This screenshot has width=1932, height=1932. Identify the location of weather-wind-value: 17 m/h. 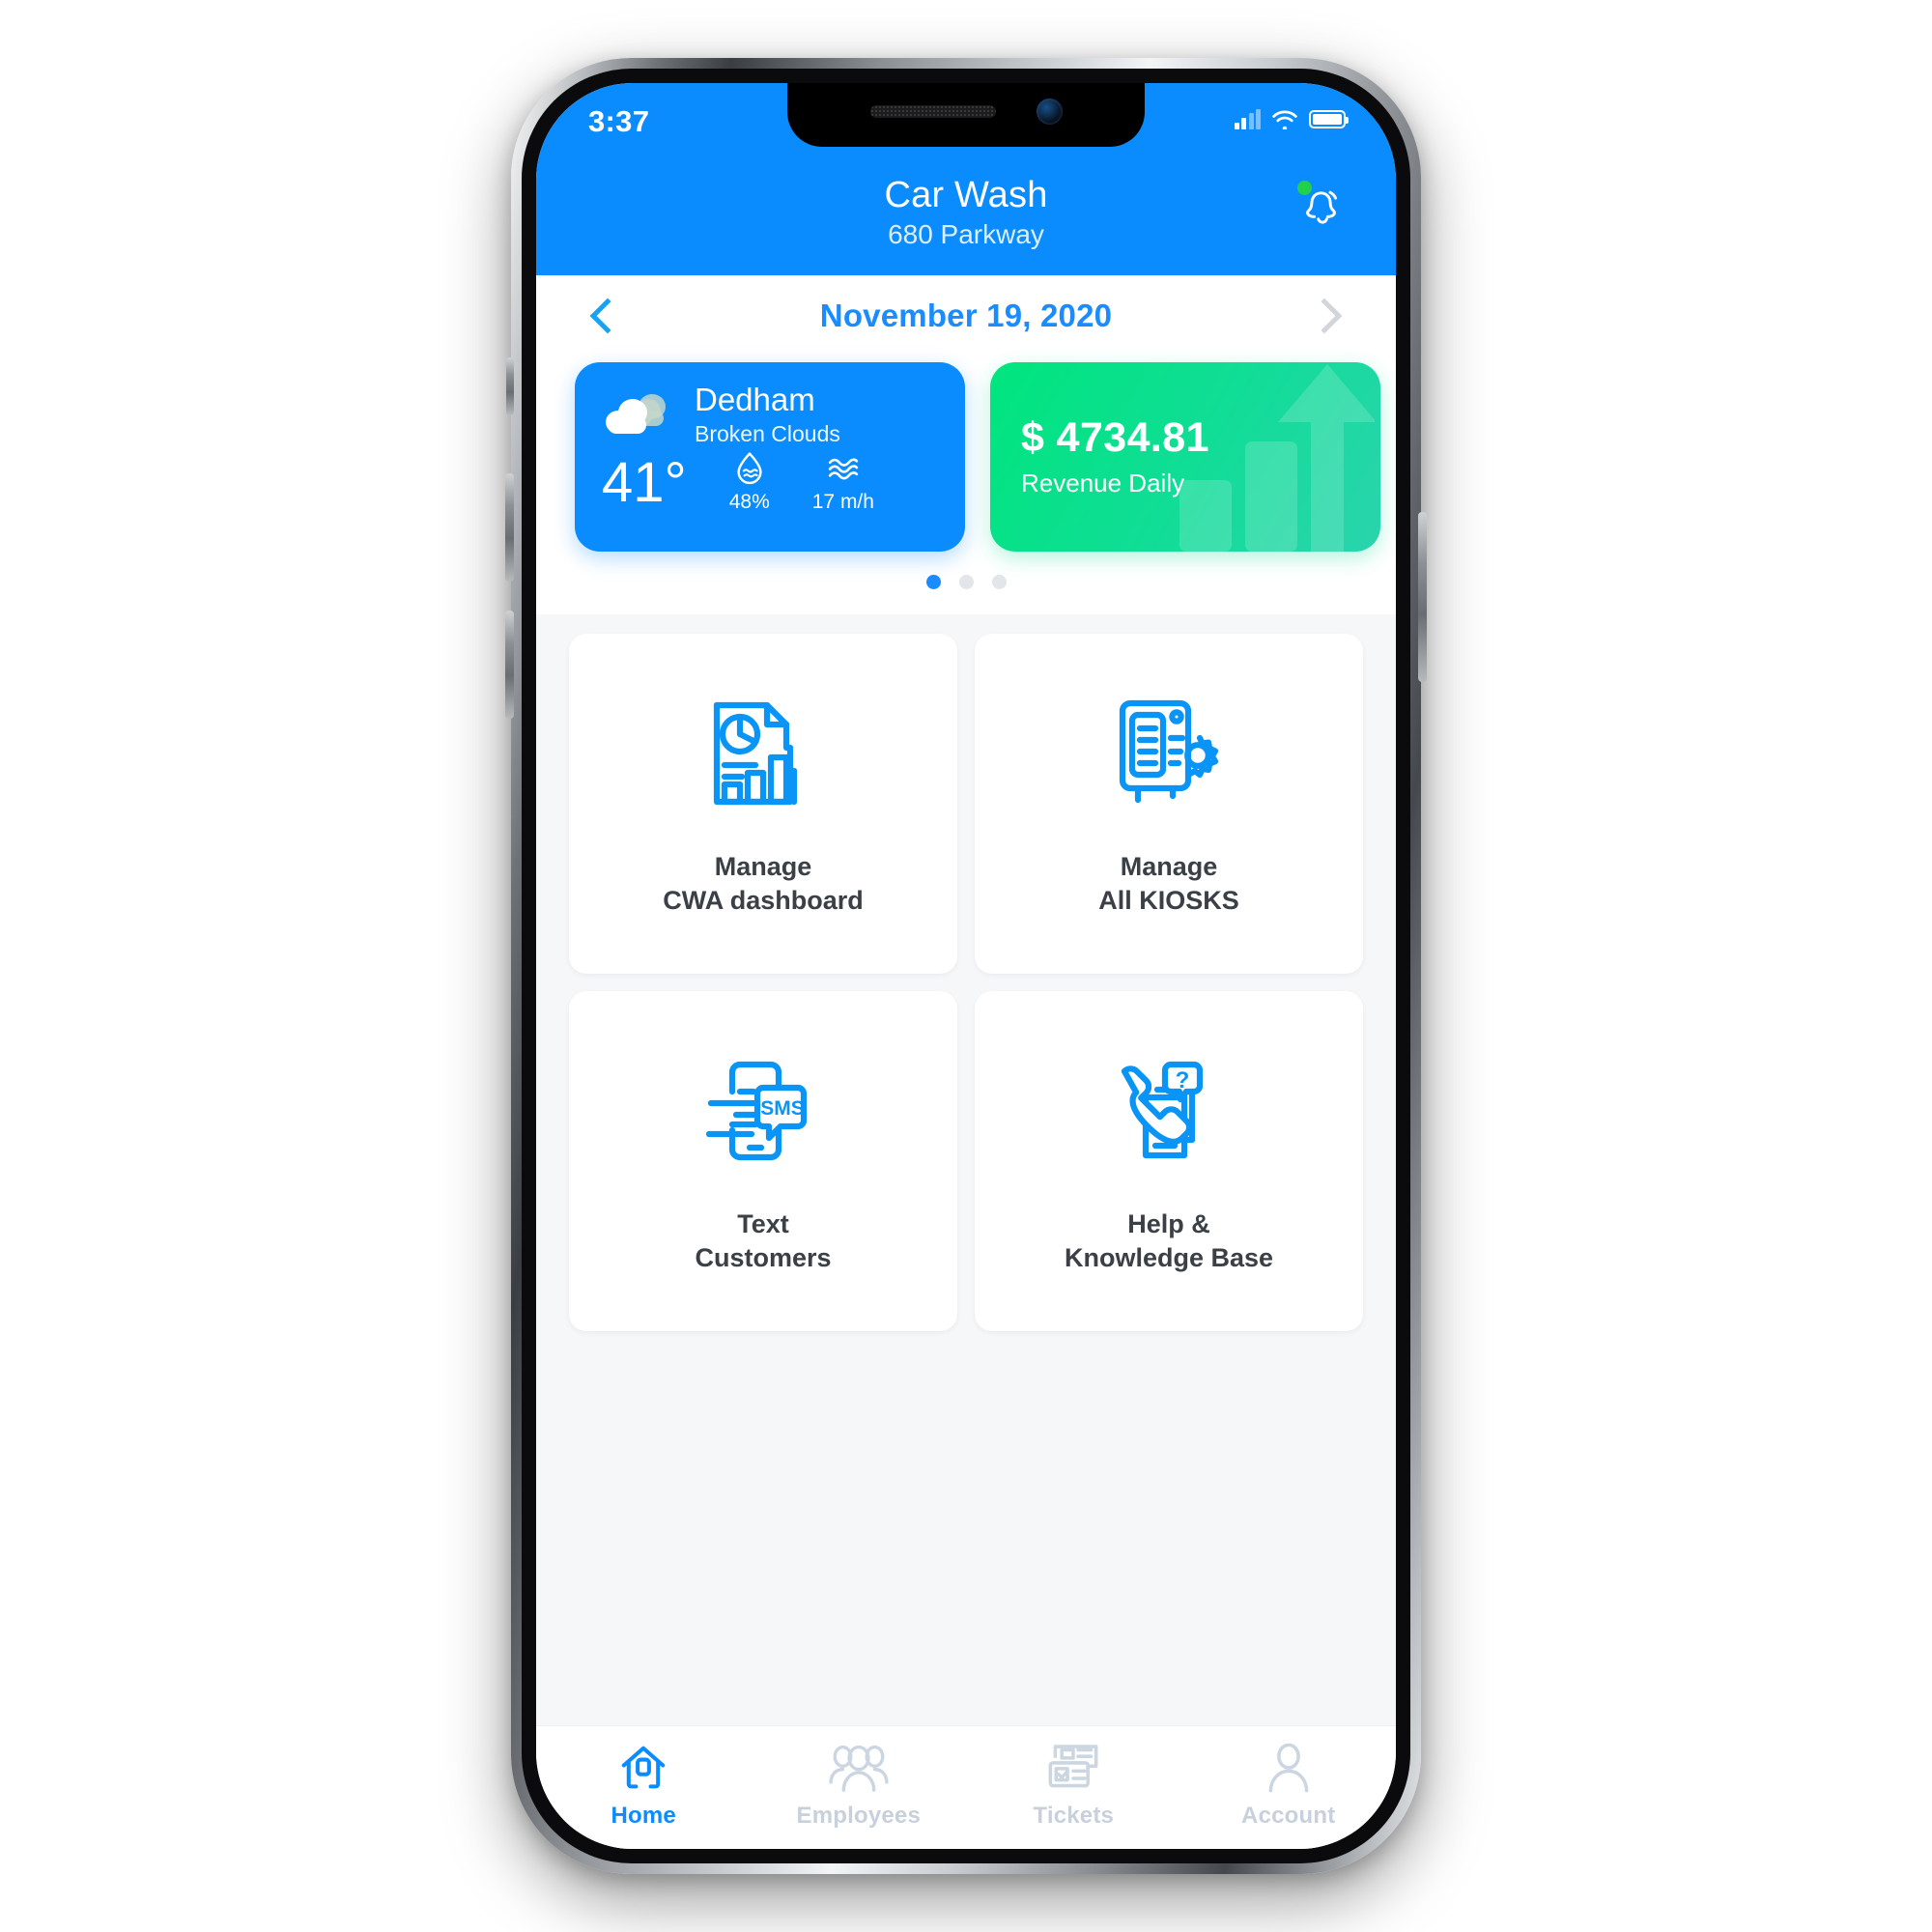
(842, 502).